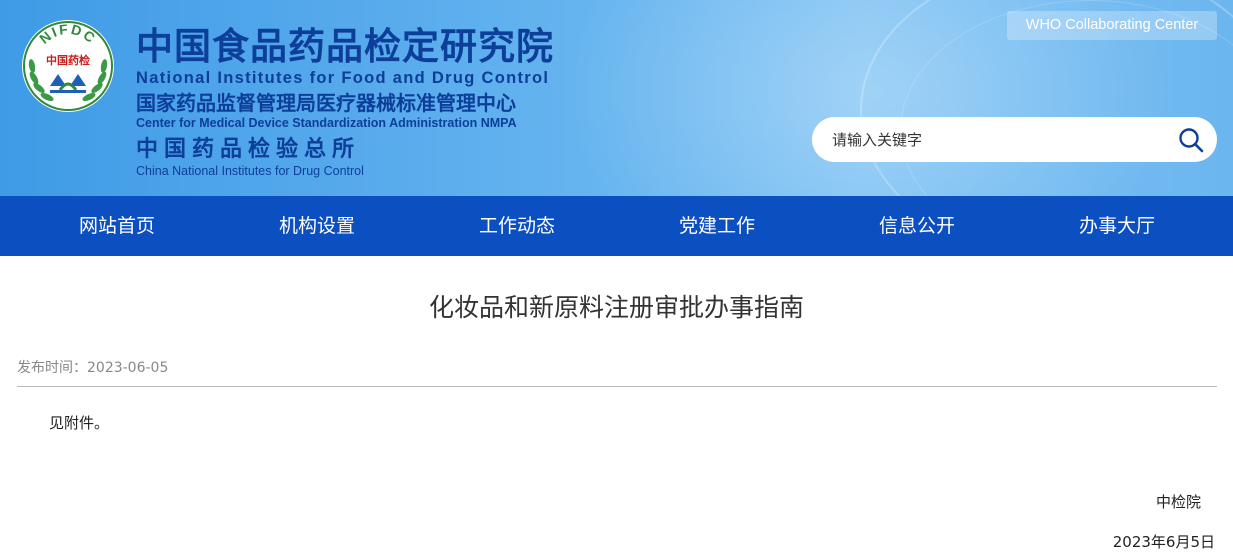 This screenshot has width=1233, height=557. What do you see at coordinates (616, 307) in the screenshot?
I see `article-title: 化妆品和新原料注册审批办事指南` at bounding box center [616, 307].